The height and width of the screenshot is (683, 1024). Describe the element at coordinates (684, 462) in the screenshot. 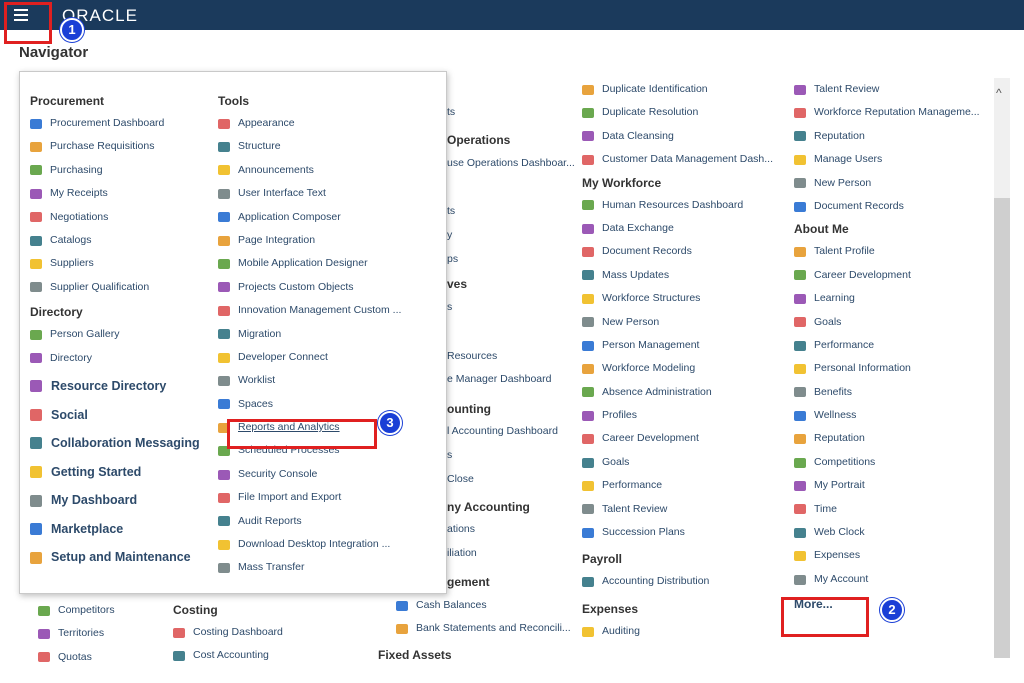

I see `workforce-item-goals: Goals` at that location.